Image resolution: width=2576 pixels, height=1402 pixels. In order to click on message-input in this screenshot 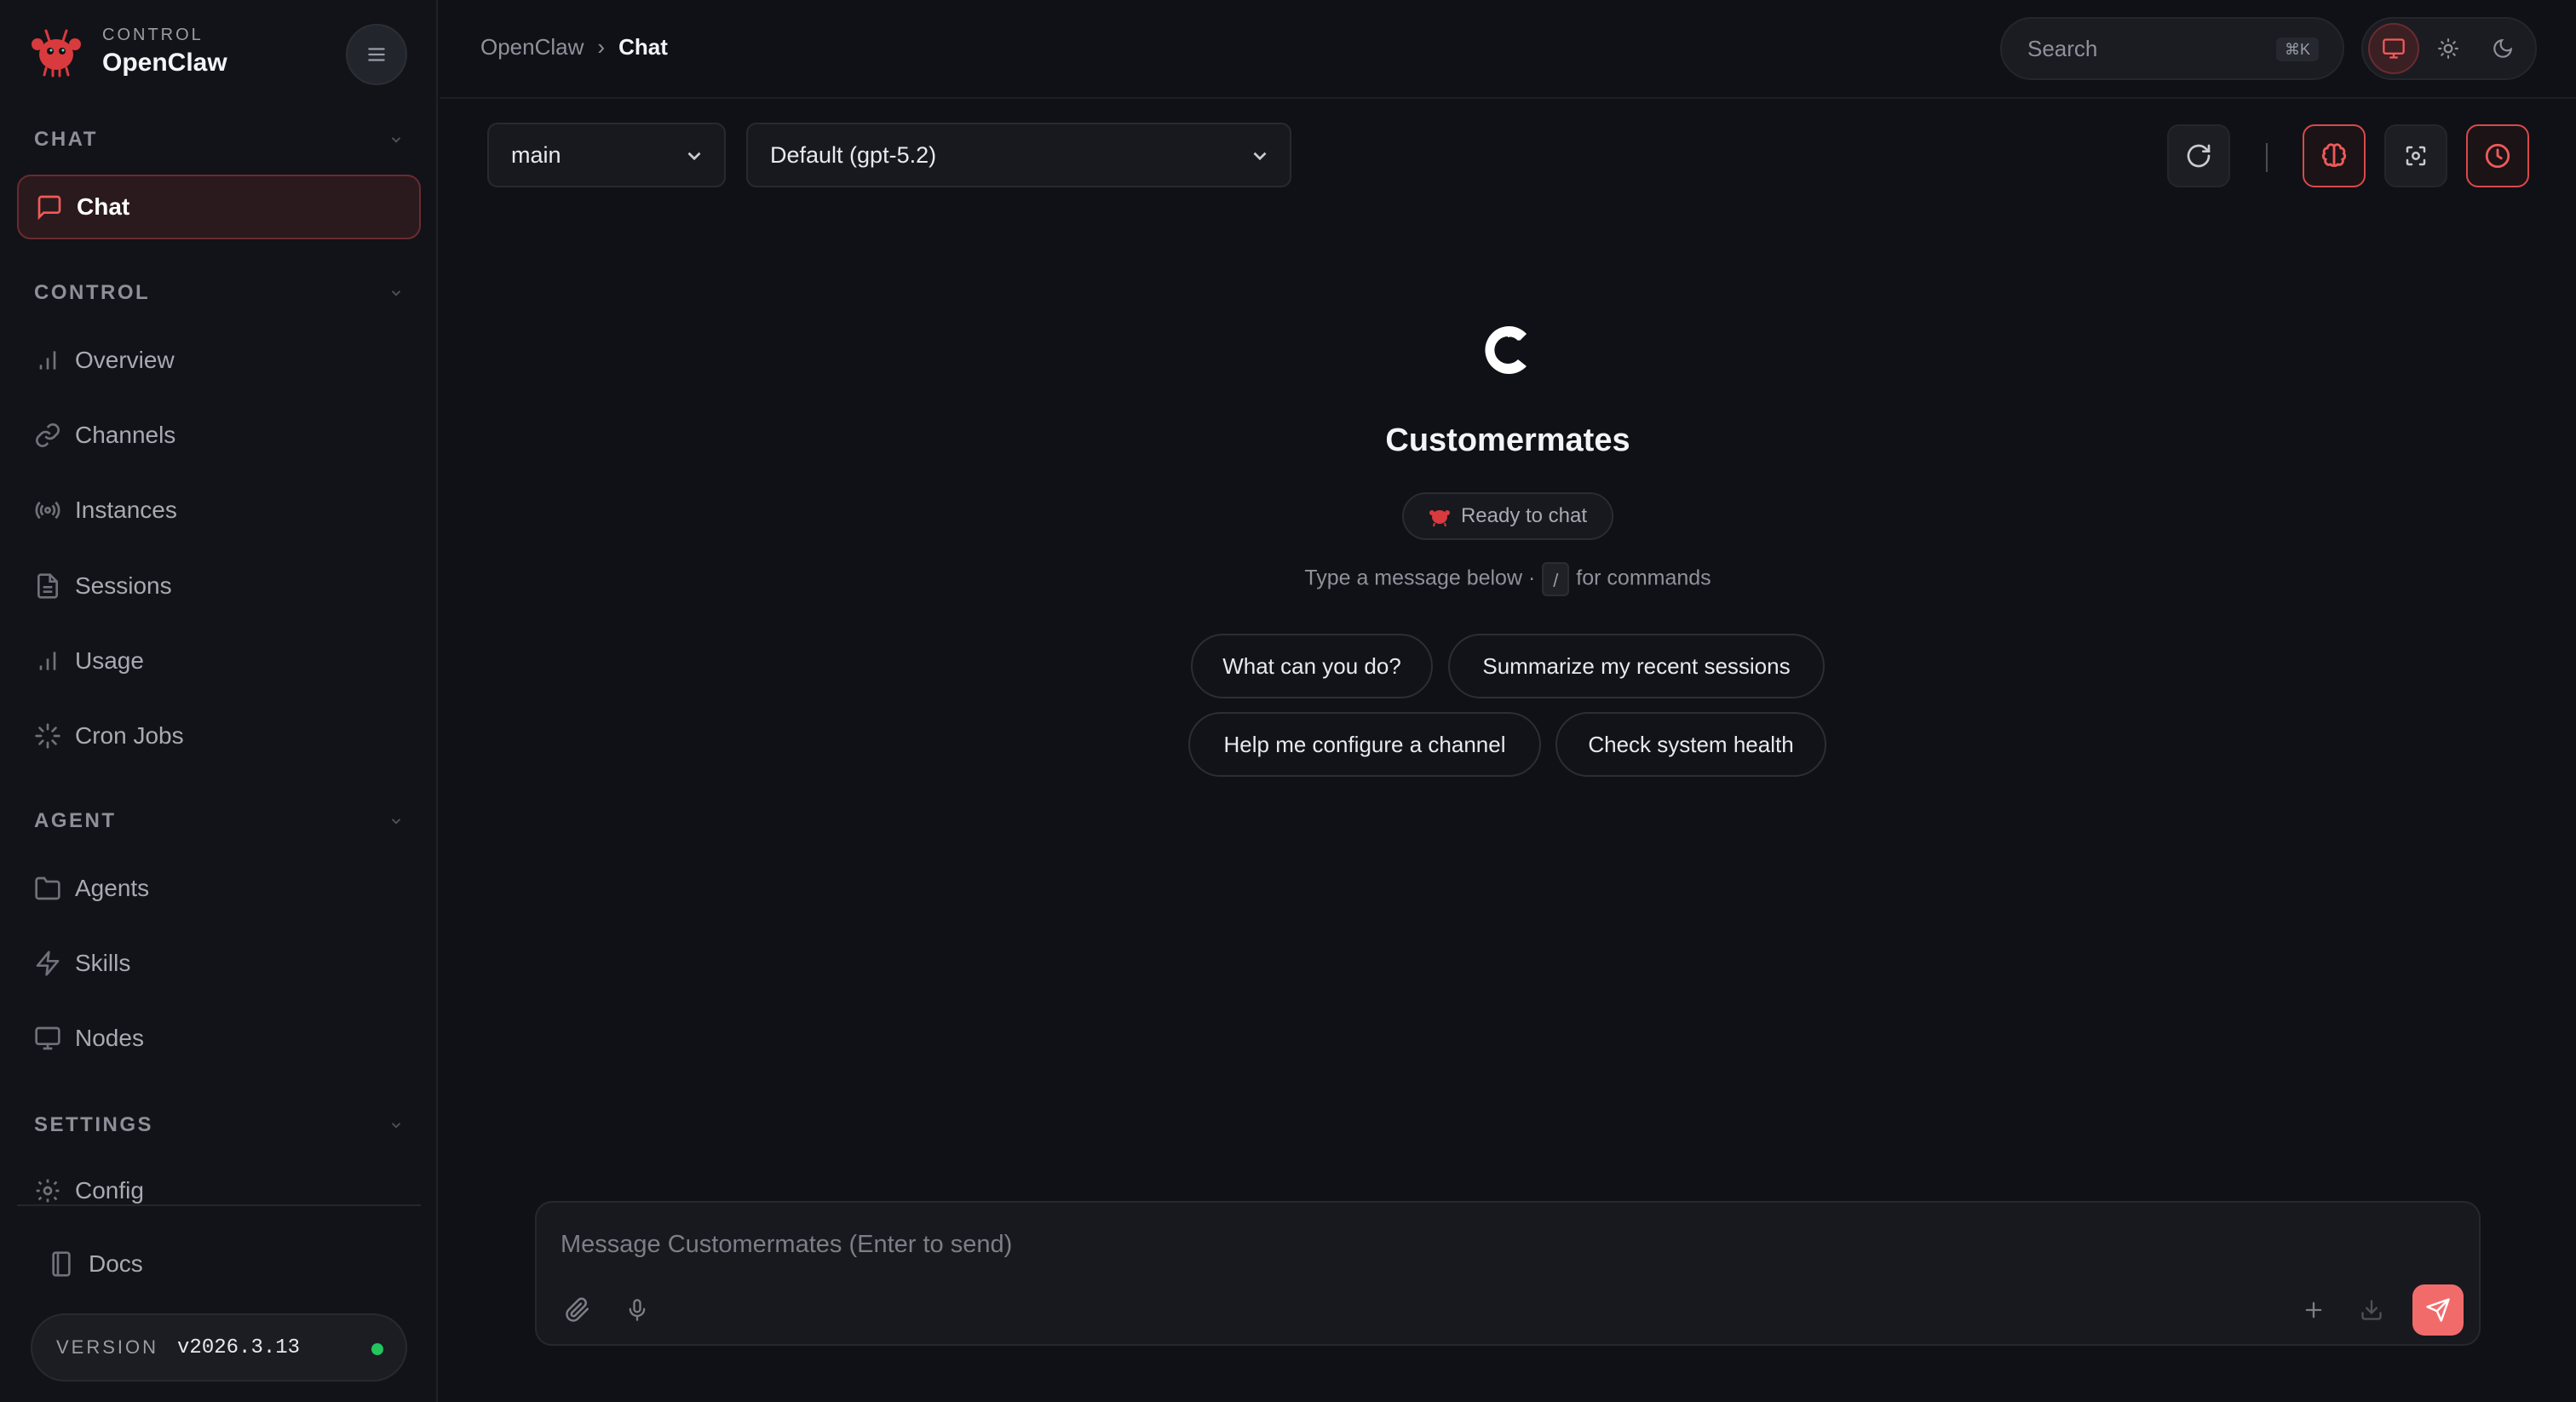, I will do `click(1498, 1244)`.